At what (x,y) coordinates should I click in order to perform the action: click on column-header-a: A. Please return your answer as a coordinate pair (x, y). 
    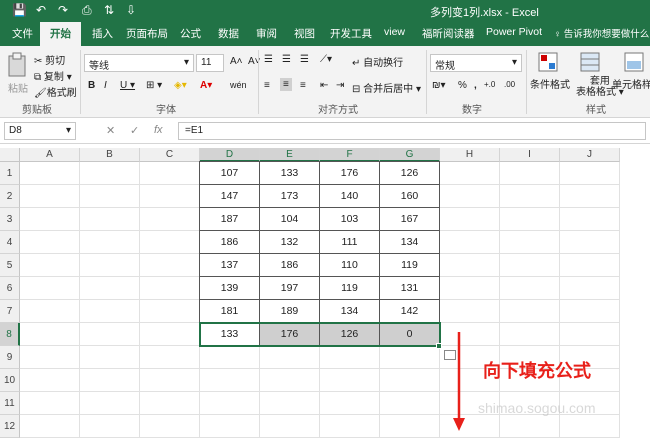
    Looking at the image, I should click on (50, 155).